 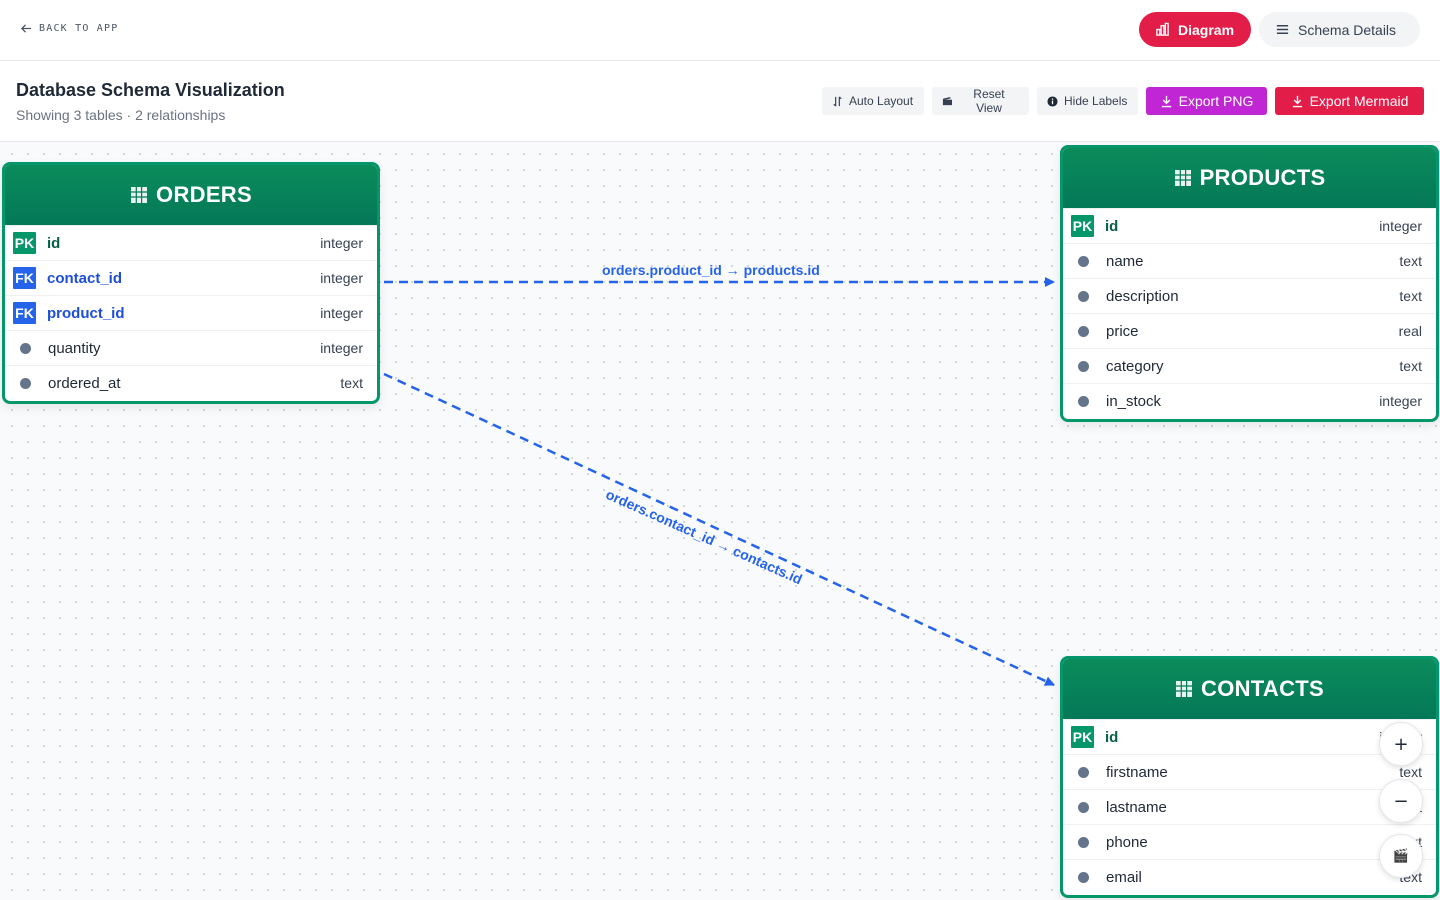 I want to click on back-to-app-link: BACK TO APP, so click(x=69, y=28).